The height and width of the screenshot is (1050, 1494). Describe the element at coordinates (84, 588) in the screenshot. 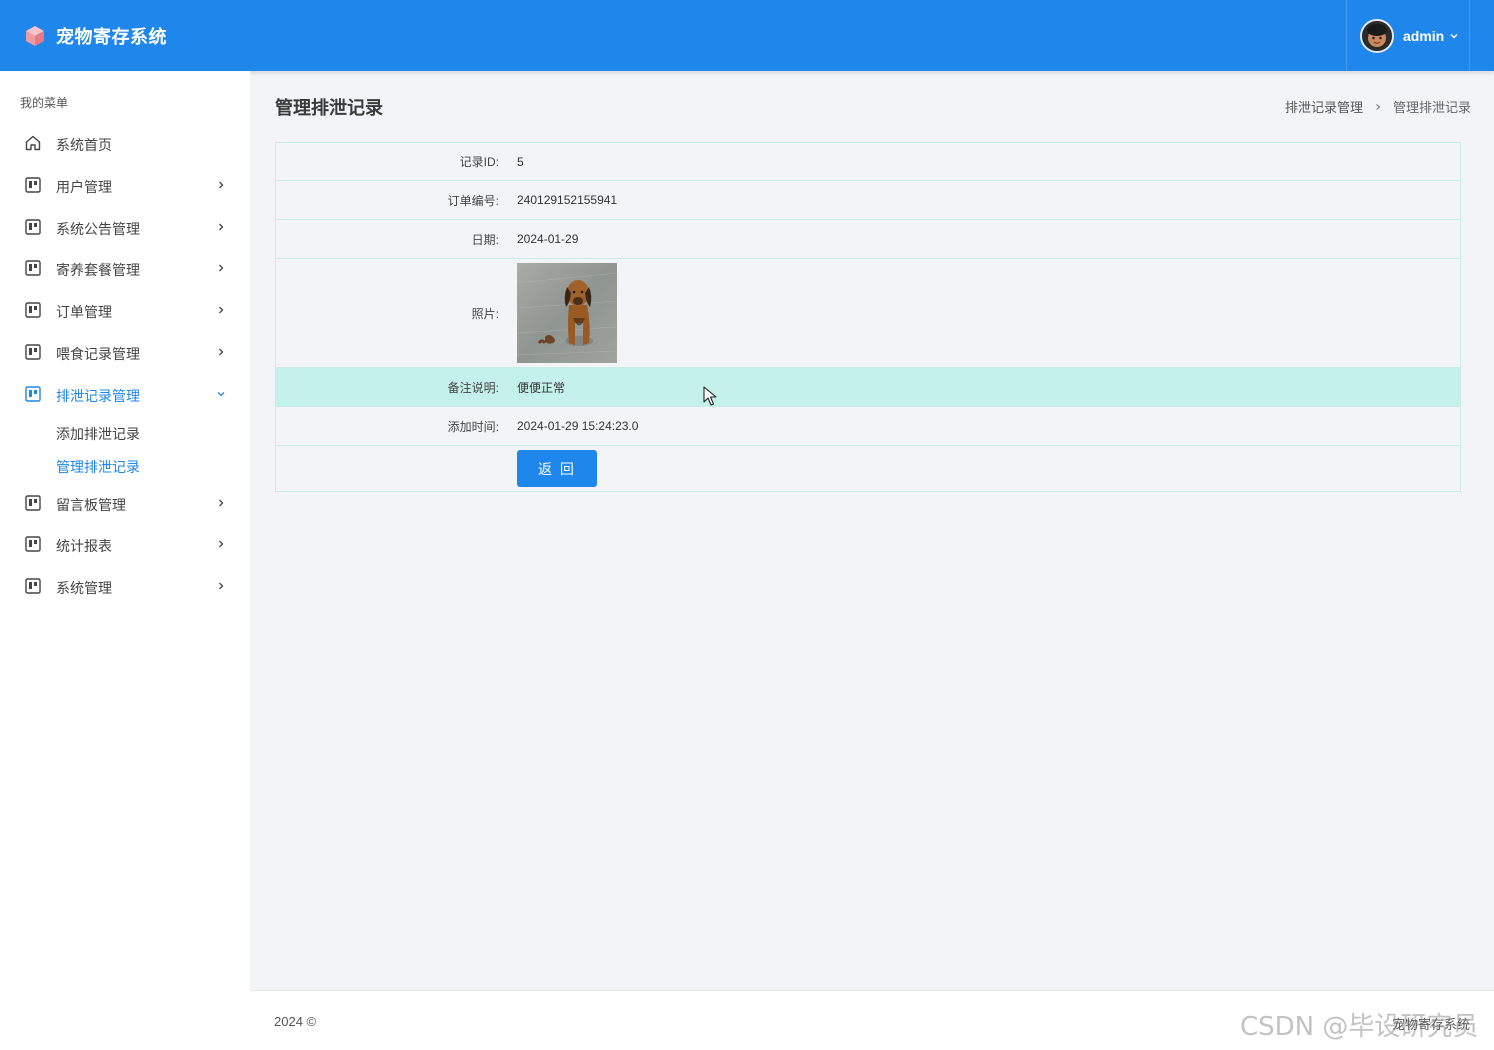

I see `sidebar-item-label: 系统管理` at that location.